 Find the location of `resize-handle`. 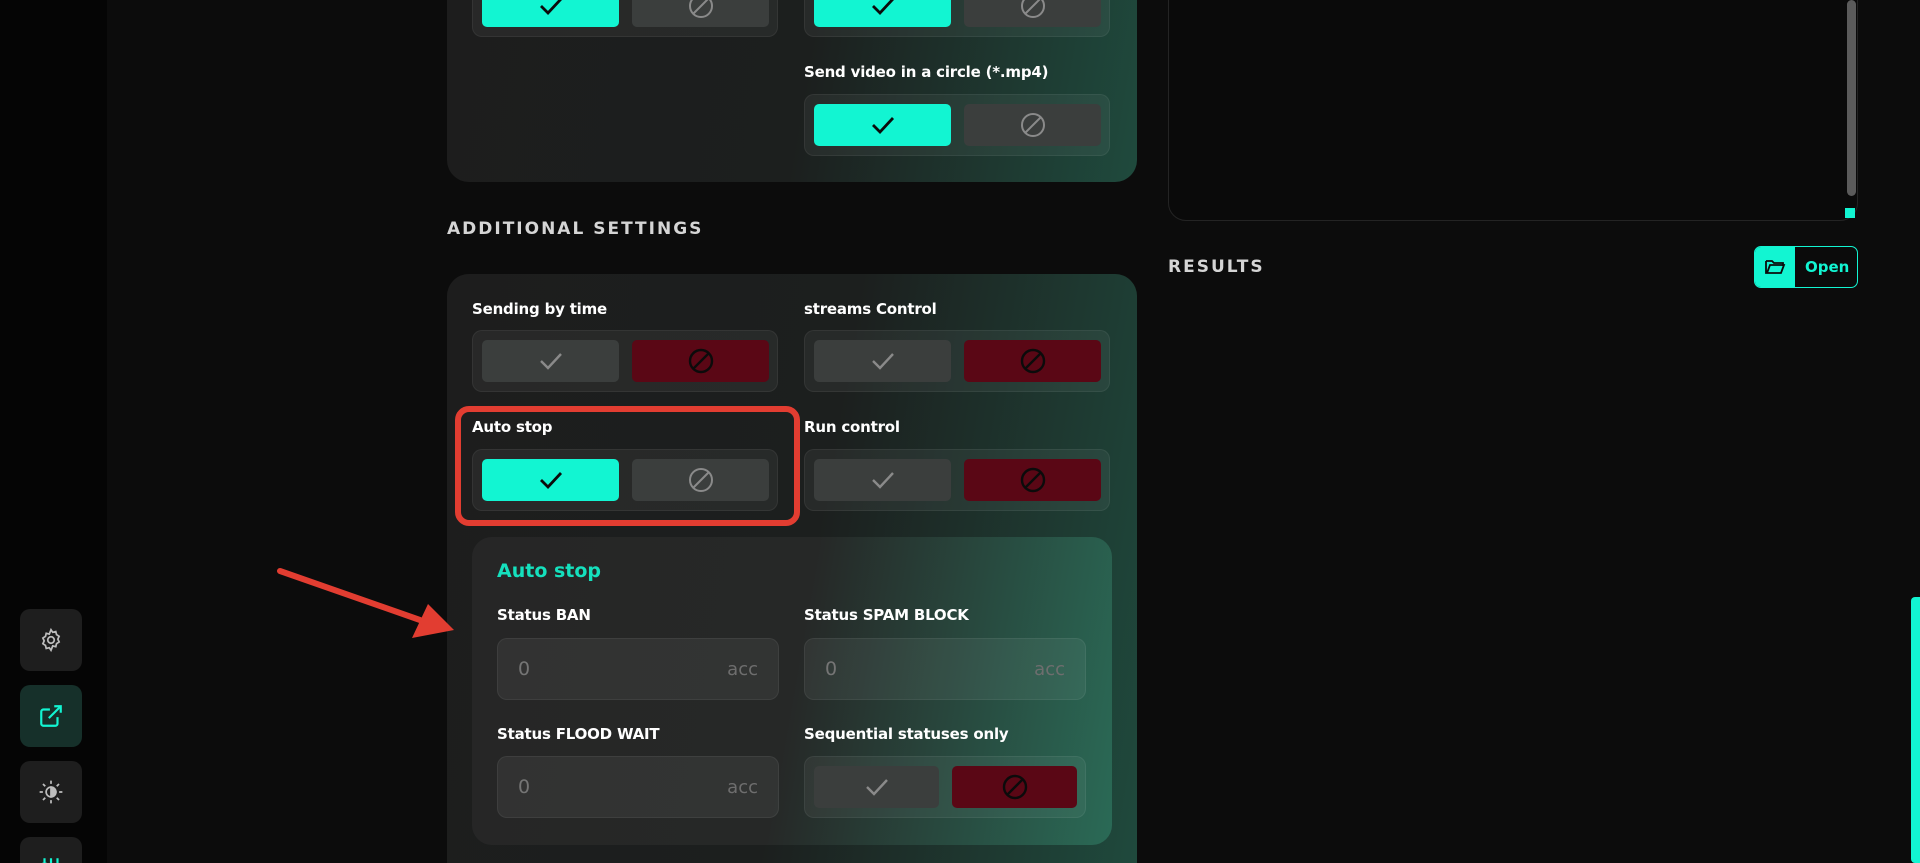

resize-handle is located at coordinates (1850, 213).